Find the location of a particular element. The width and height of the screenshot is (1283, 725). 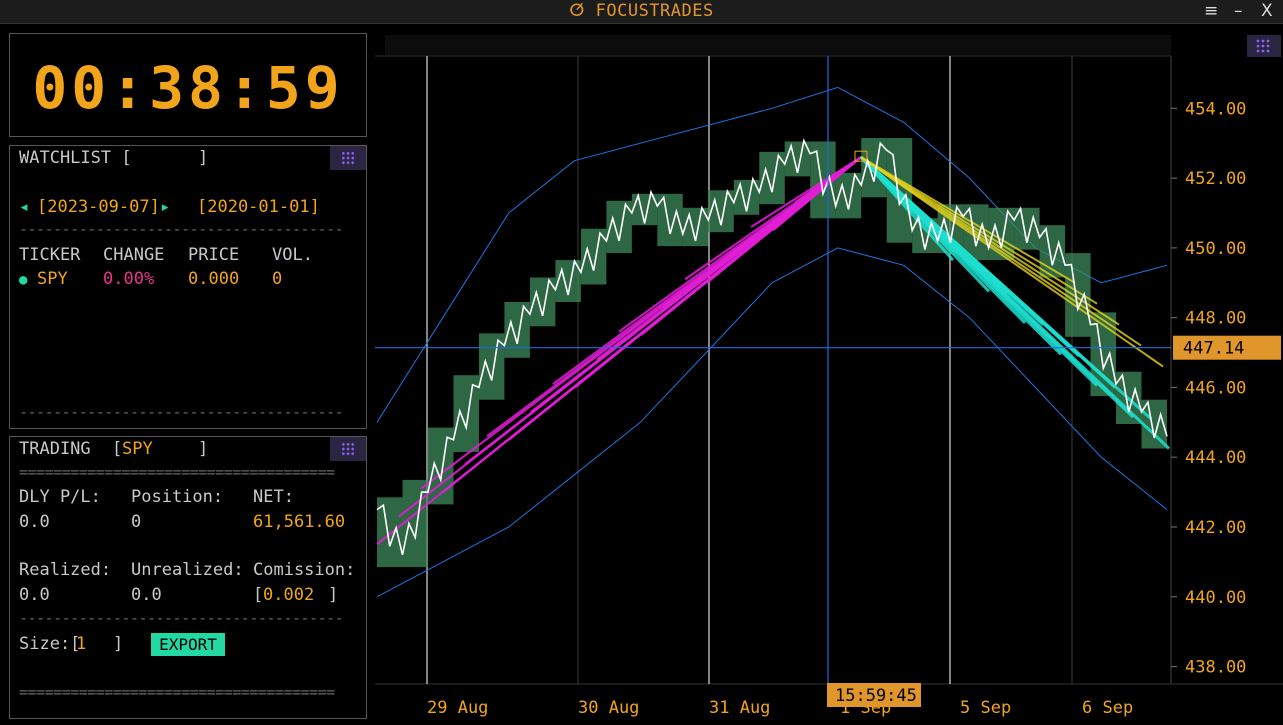

date-label: 5 Sep is located at coordinates (985, 708).